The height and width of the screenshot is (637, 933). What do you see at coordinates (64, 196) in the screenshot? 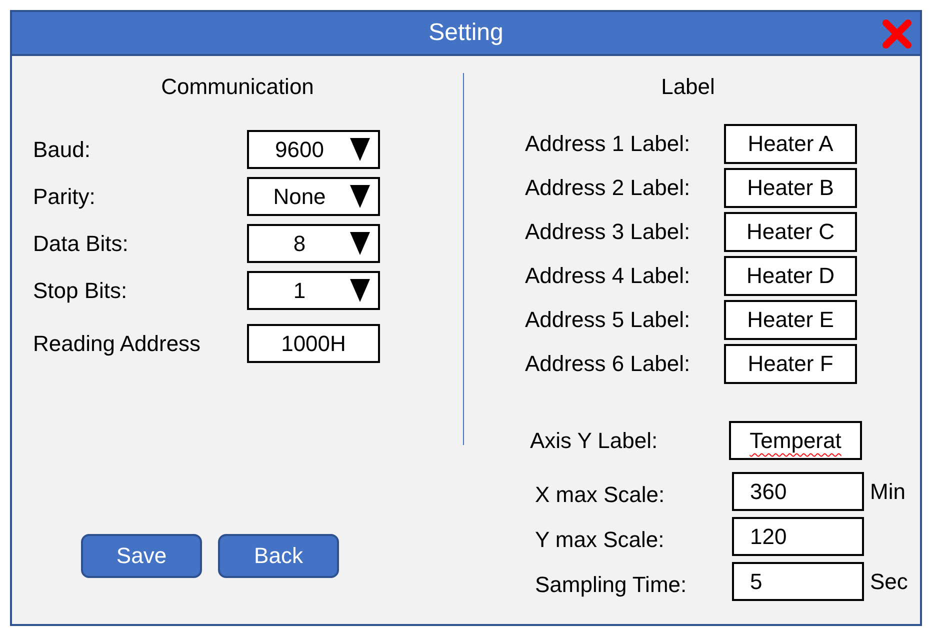
I see `field-label: Parity:` at bounding box center [64, 196].